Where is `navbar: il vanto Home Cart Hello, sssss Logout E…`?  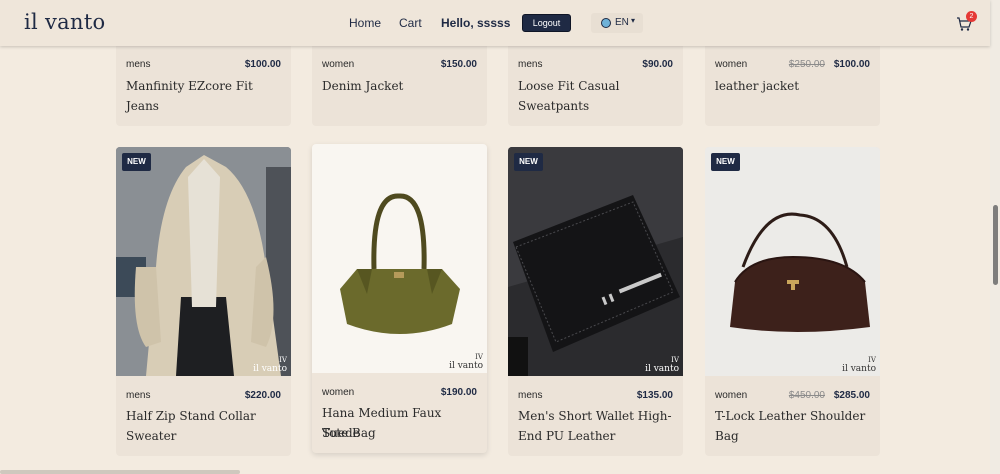
navbar: il vanto Home Cart Hello, sssss Logout E… is located at coordinates (495, 23).